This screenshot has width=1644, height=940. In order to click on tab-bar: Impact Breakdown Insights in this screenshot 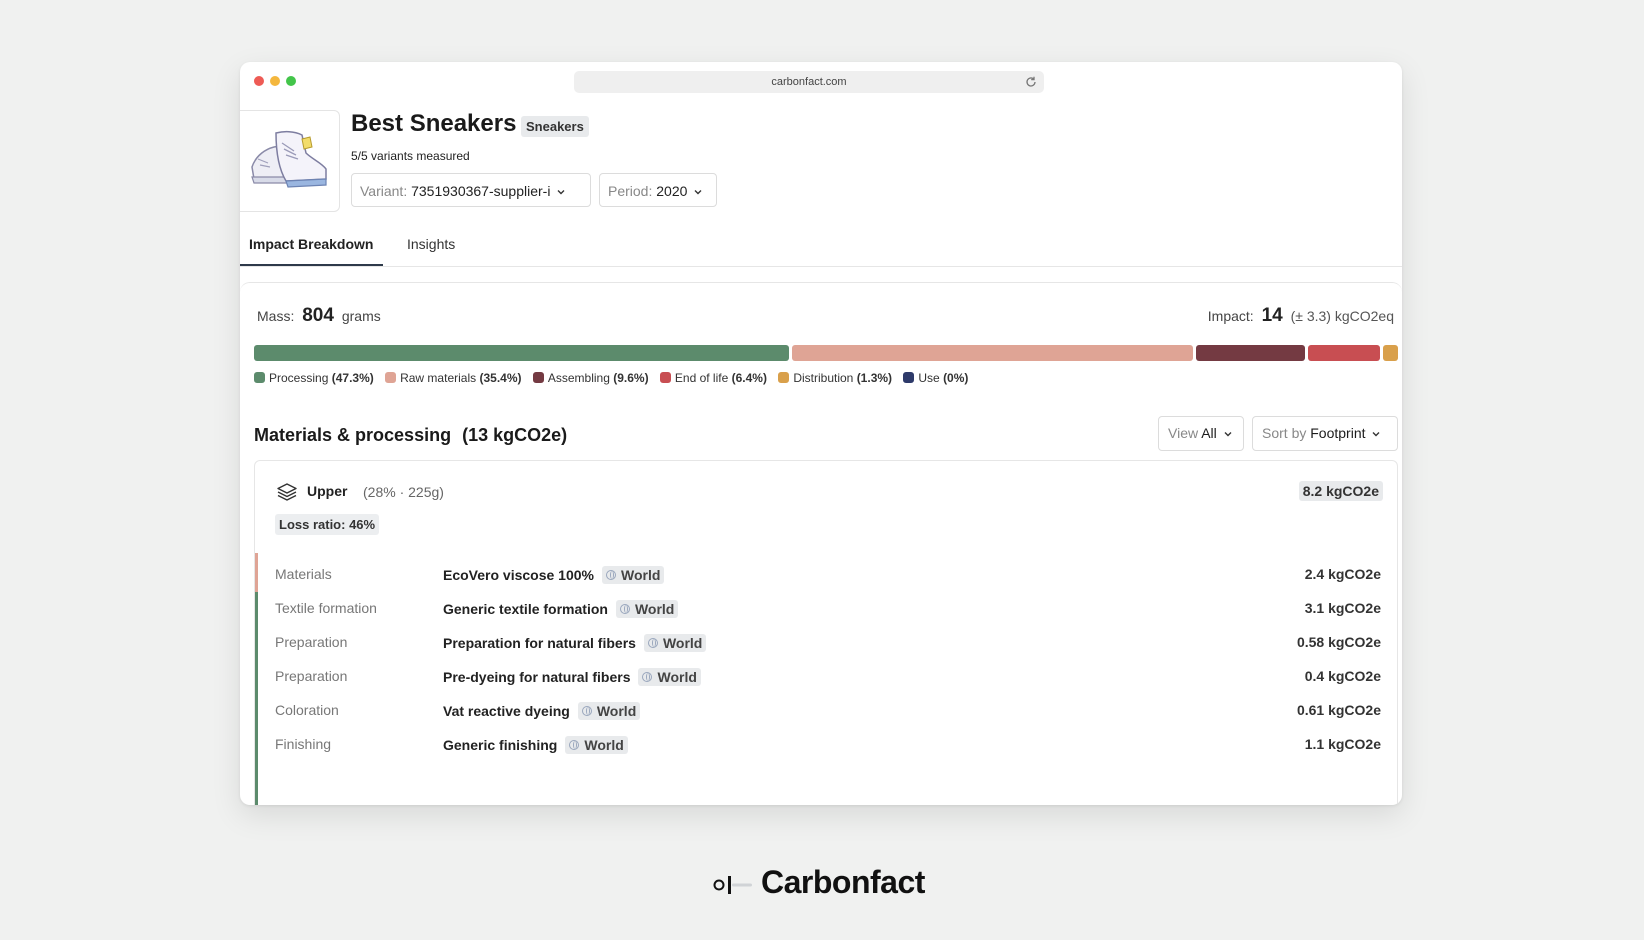, I will do `click(821, 249)`.